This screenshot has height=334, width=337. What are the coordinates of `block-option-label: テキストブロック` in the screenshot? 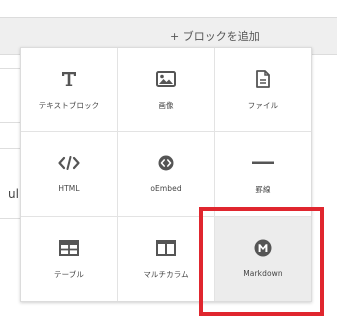 It's located at (69, 105).